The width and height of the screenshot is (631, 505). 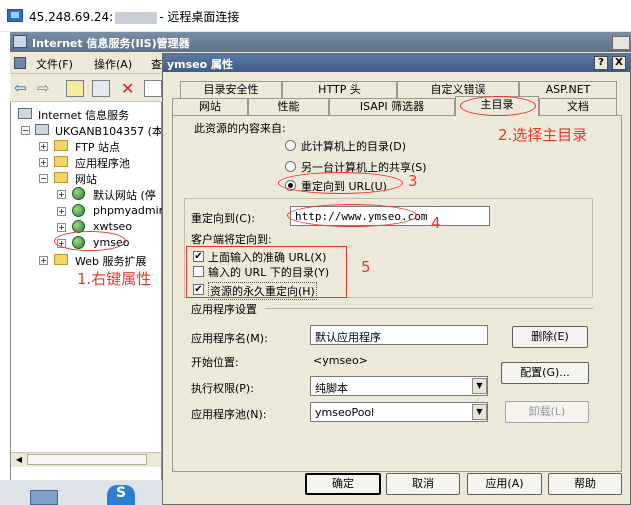 What do you see at coordinates (223, 218) in the screenshot?
I see `redirect-to-label: 重定向到(C):` at bounding box center [223, 218].